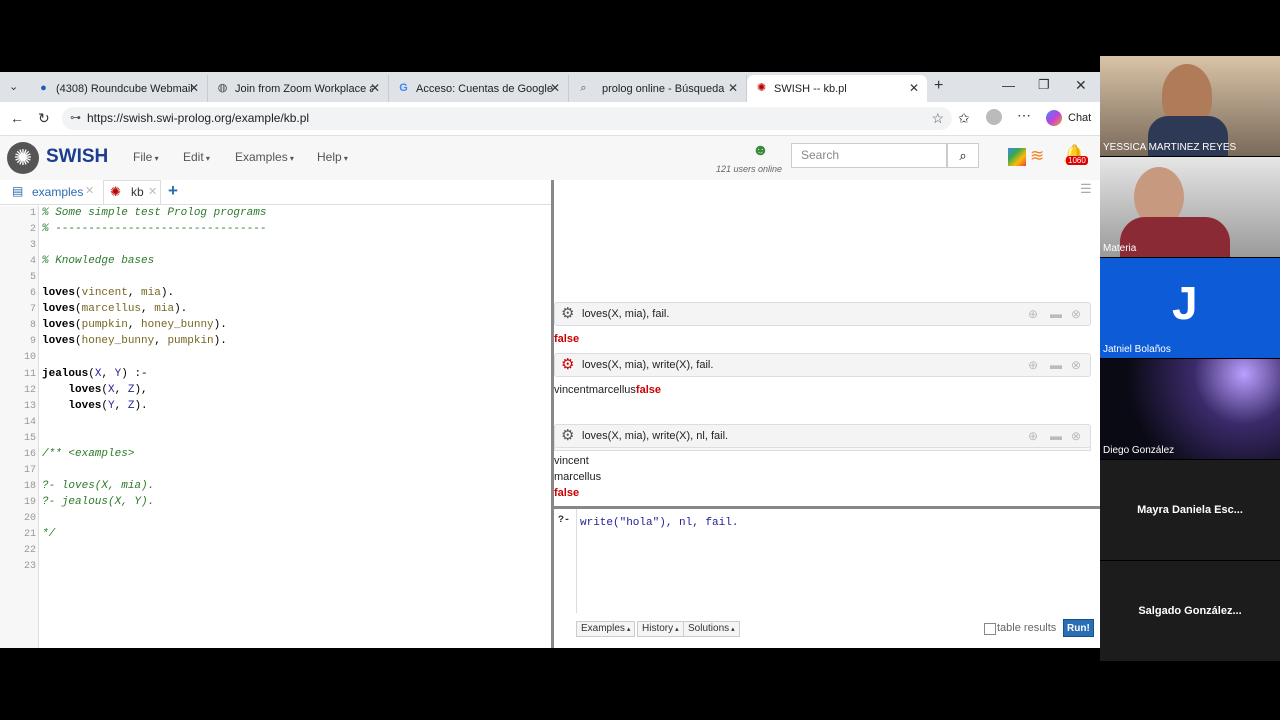  Describe the element at coordinates (990, 629) in the screenshot. I see `table-results-checkbox` at that location.